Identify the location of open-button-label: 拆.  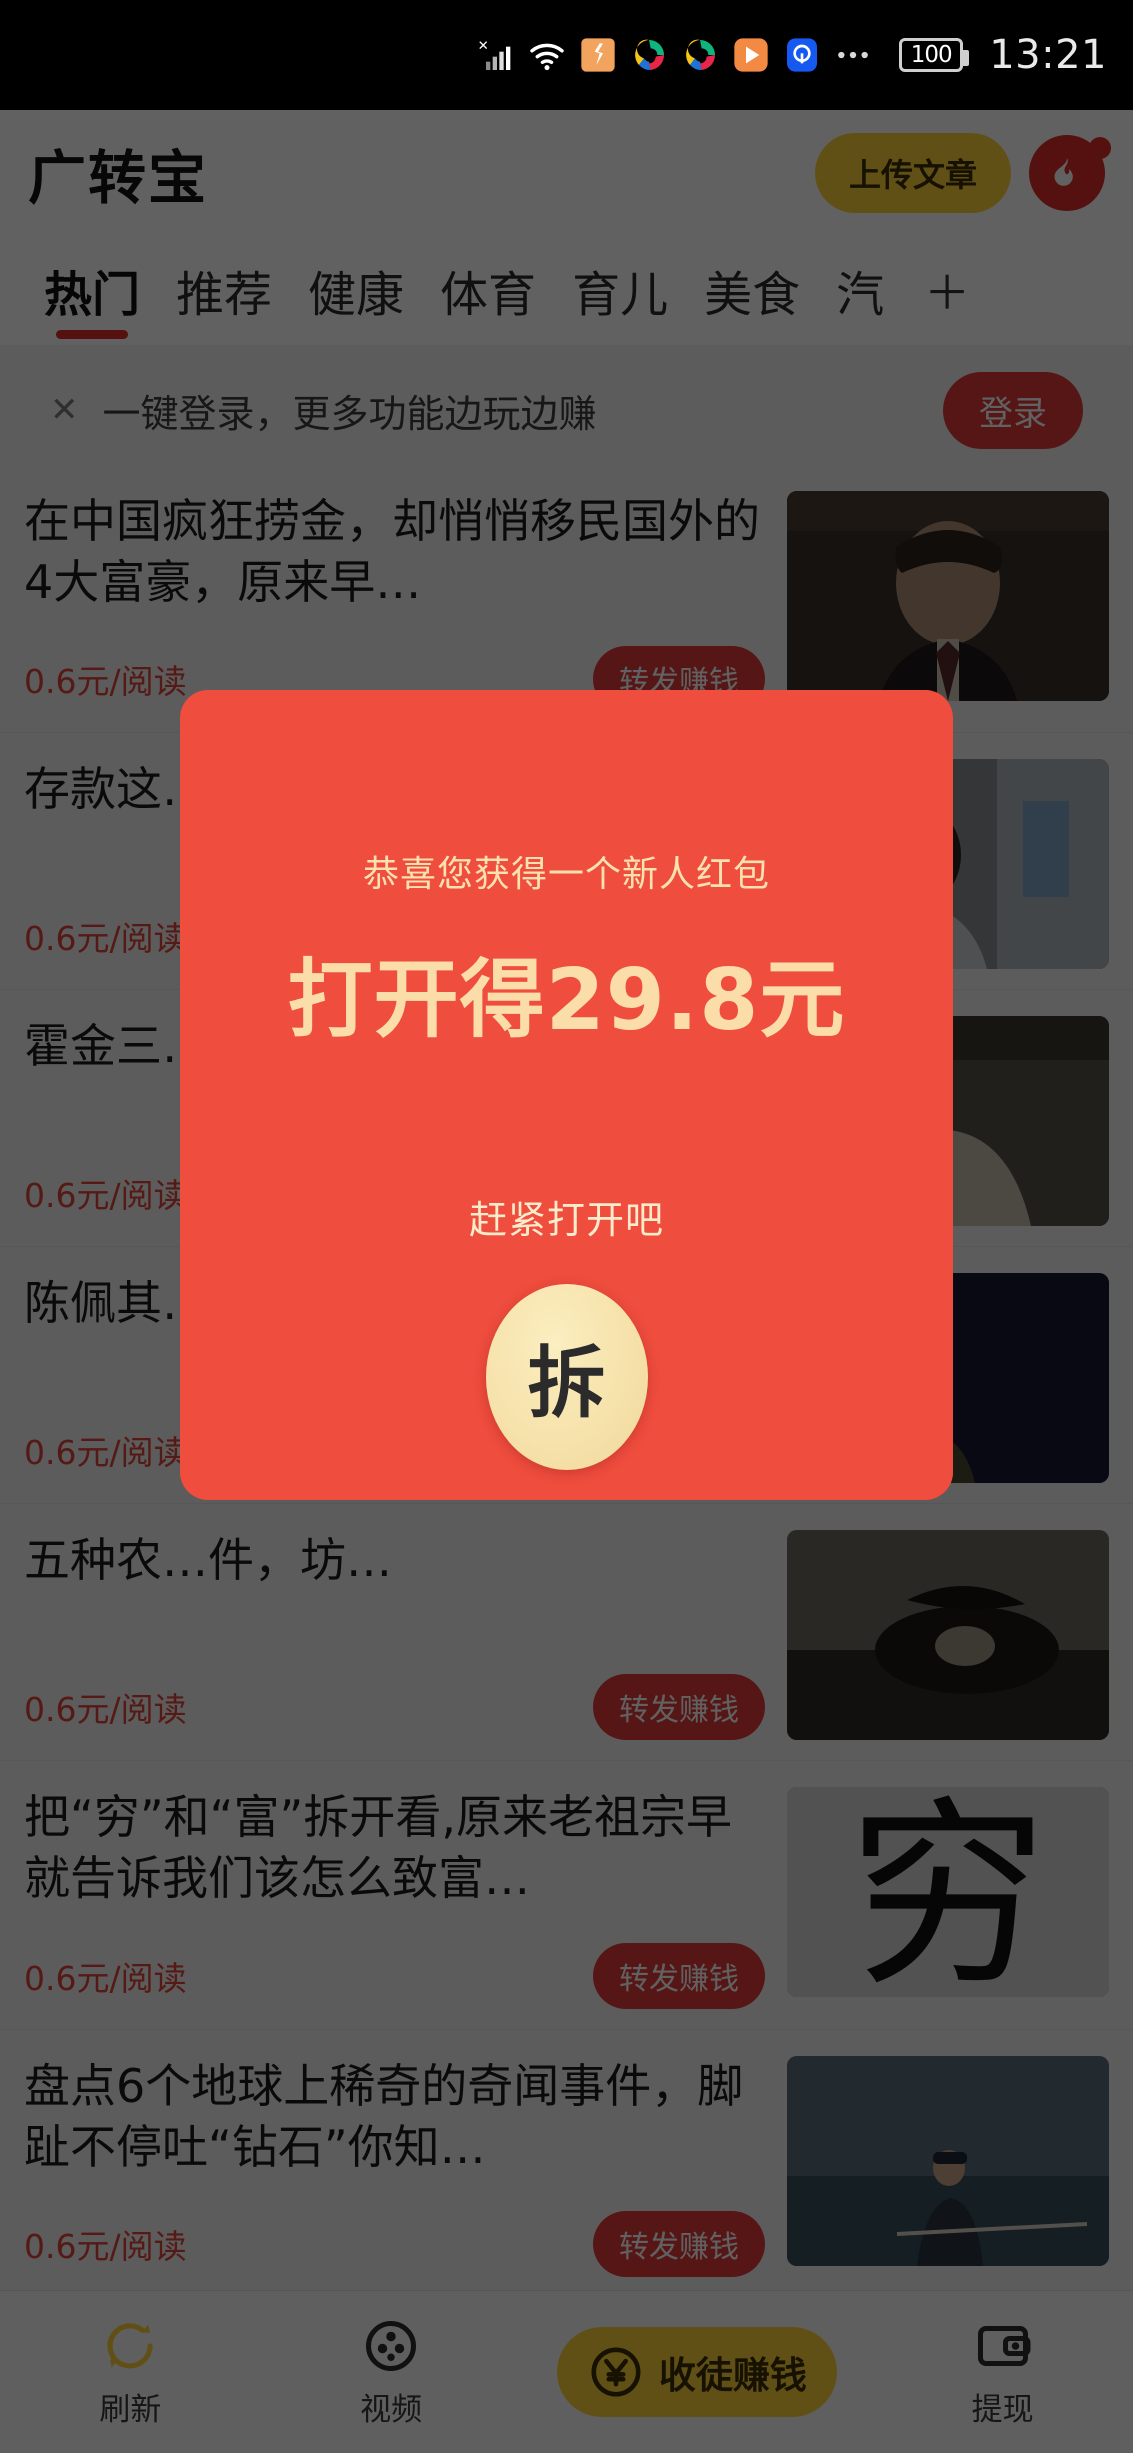
(566, 1383).